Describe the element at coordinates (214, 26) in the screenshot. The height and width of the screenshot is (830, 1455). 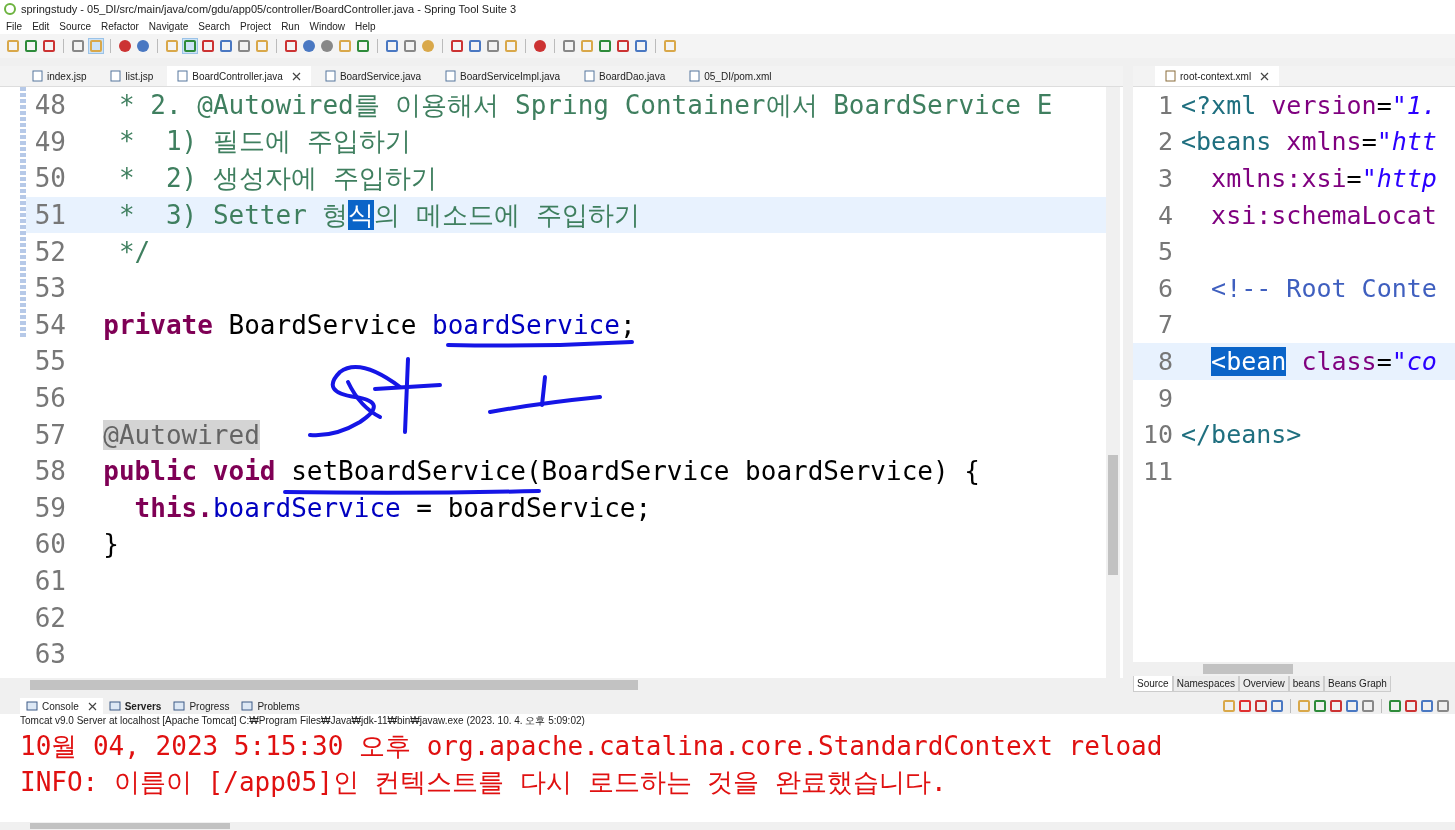
I see `menu-item: Search` at that location.